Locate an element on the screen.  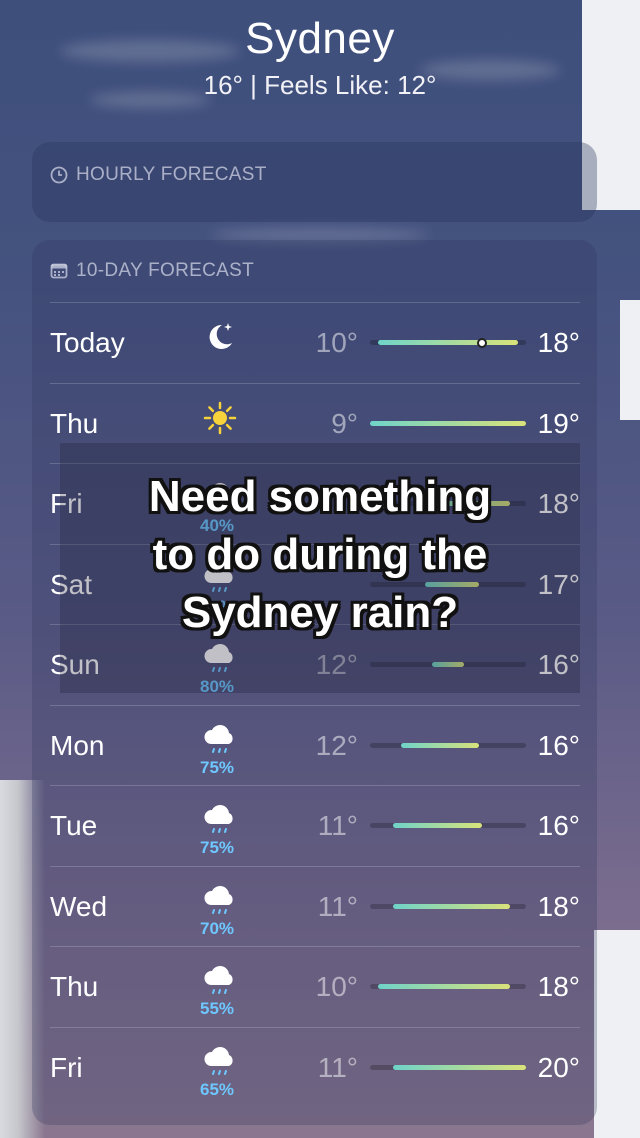
calendar-icon is located at coordinates (59, 271).